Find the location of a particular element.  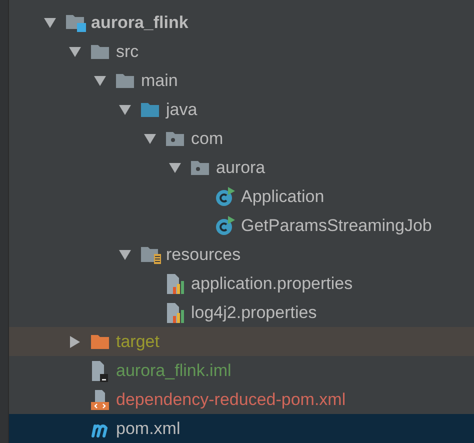

tree-item: main is located at coordinates (241, 80).